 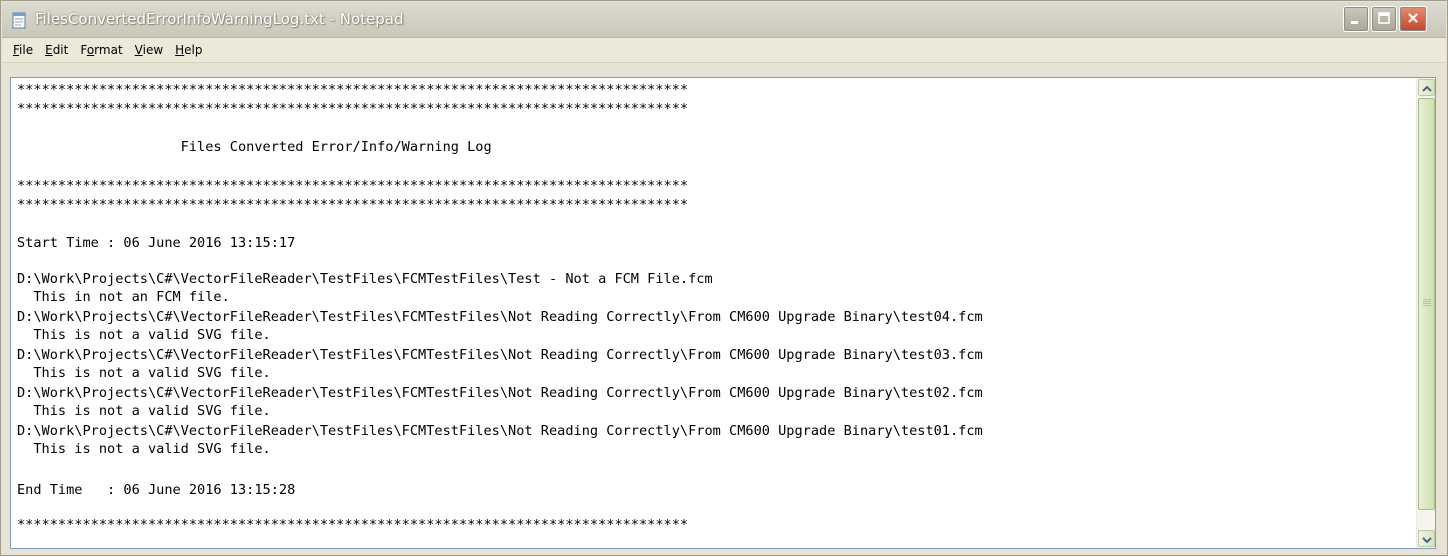 What do you see at coordinates (60, 49) in the screenshot?
I see `menu-edit-rest: dit` at bounding box center [60, 49].